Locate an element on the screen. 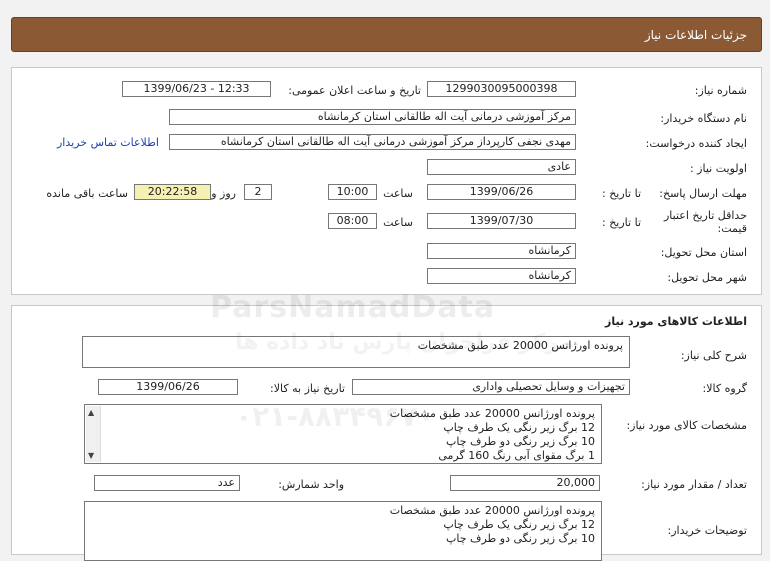 The height and width of the screenshot is (561, 770). unit-label: واحد شمارش: is located at coordinates (311, 484).